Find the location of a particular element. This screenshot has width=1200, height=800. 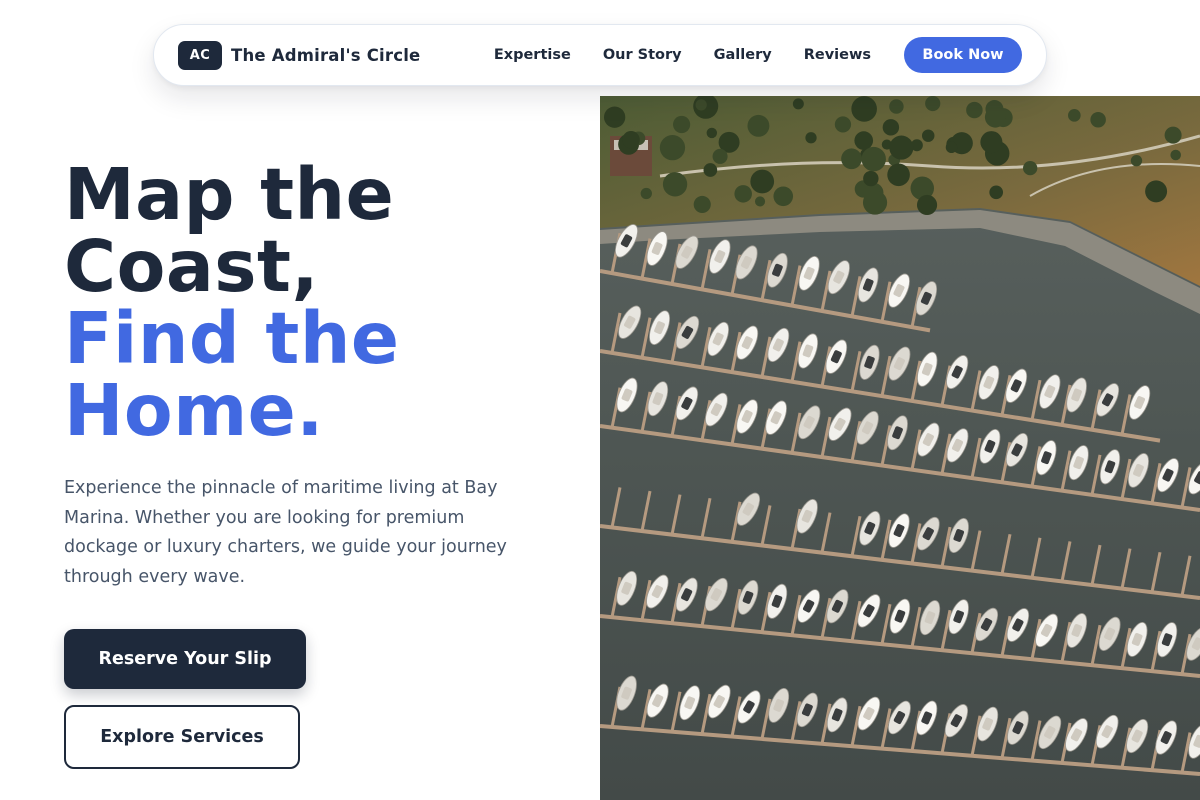

book-now-button: Book Now is located at coordinates (963, 55).